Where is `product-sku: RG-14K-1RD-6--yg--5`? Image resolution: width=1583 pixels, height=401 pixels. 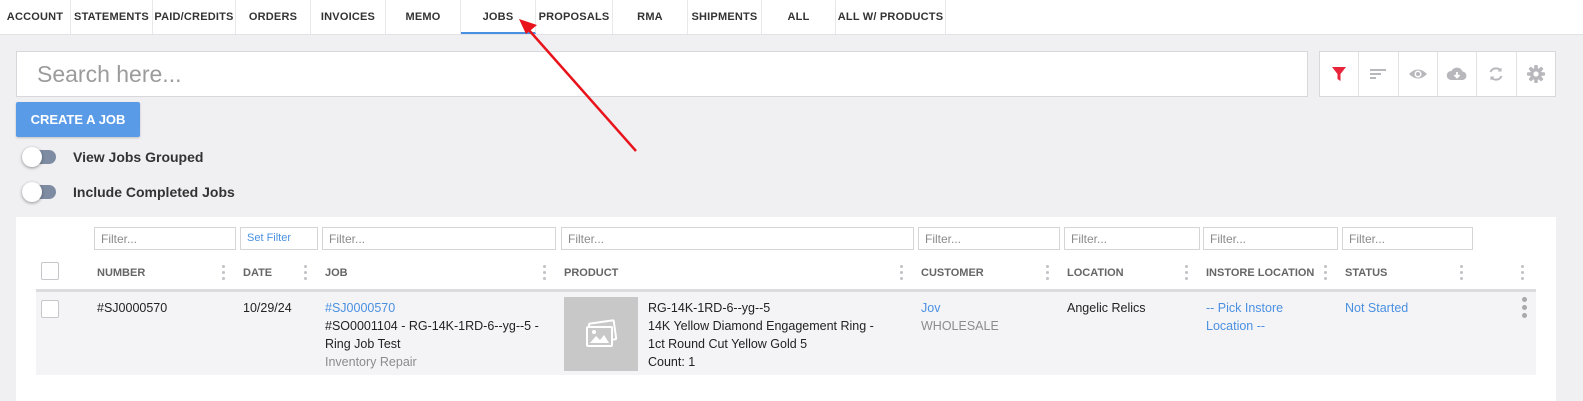
product-sku: RG-14K-1RD-6--yg--5 is located at coordinates (709, 308).